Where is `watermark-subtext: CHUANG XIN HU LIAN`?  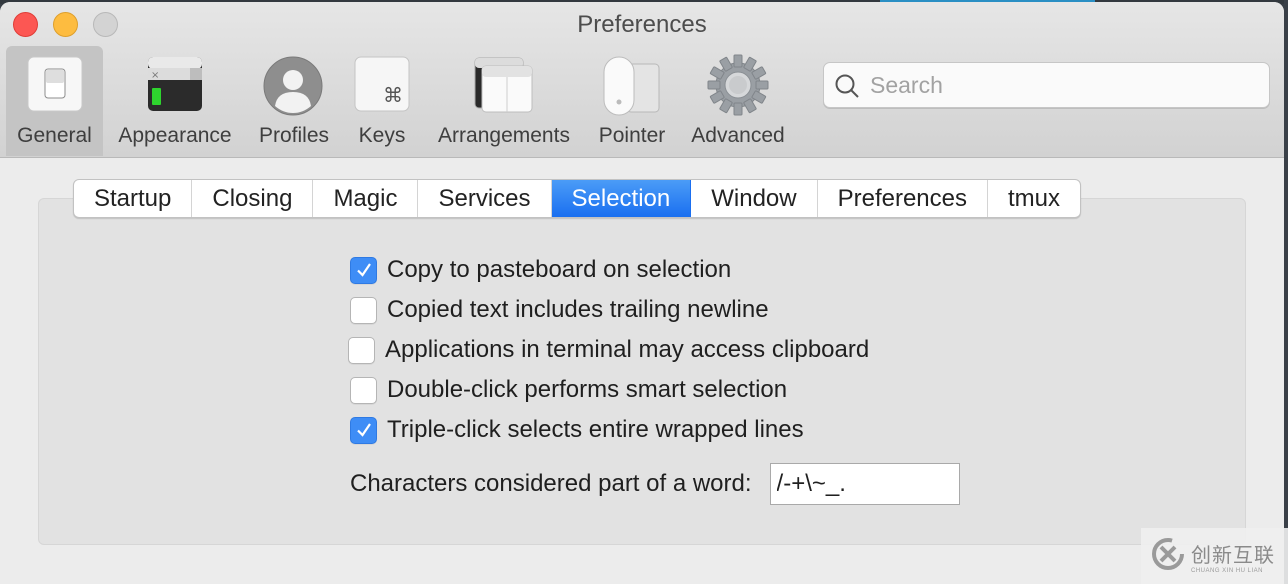
watermark-subtext: CHUANG XIN HU LIAN is located at coordinates (1227, 570).